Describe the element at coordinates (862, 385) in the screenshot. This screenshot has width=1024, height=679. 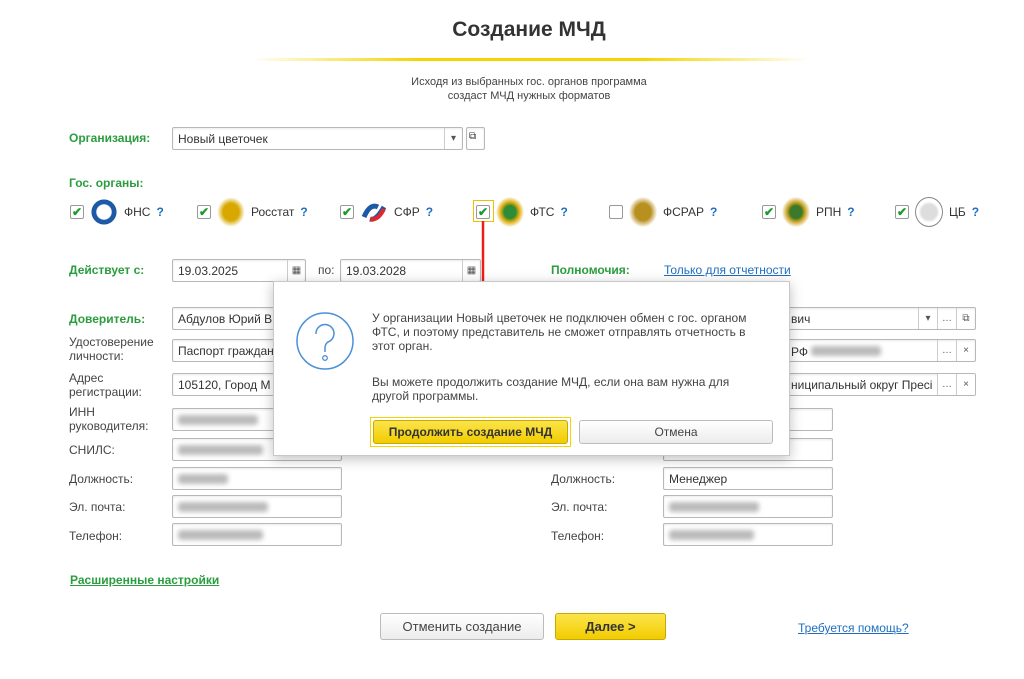
I see `representative-address-value: ниципальный округ Пресі` at that location.